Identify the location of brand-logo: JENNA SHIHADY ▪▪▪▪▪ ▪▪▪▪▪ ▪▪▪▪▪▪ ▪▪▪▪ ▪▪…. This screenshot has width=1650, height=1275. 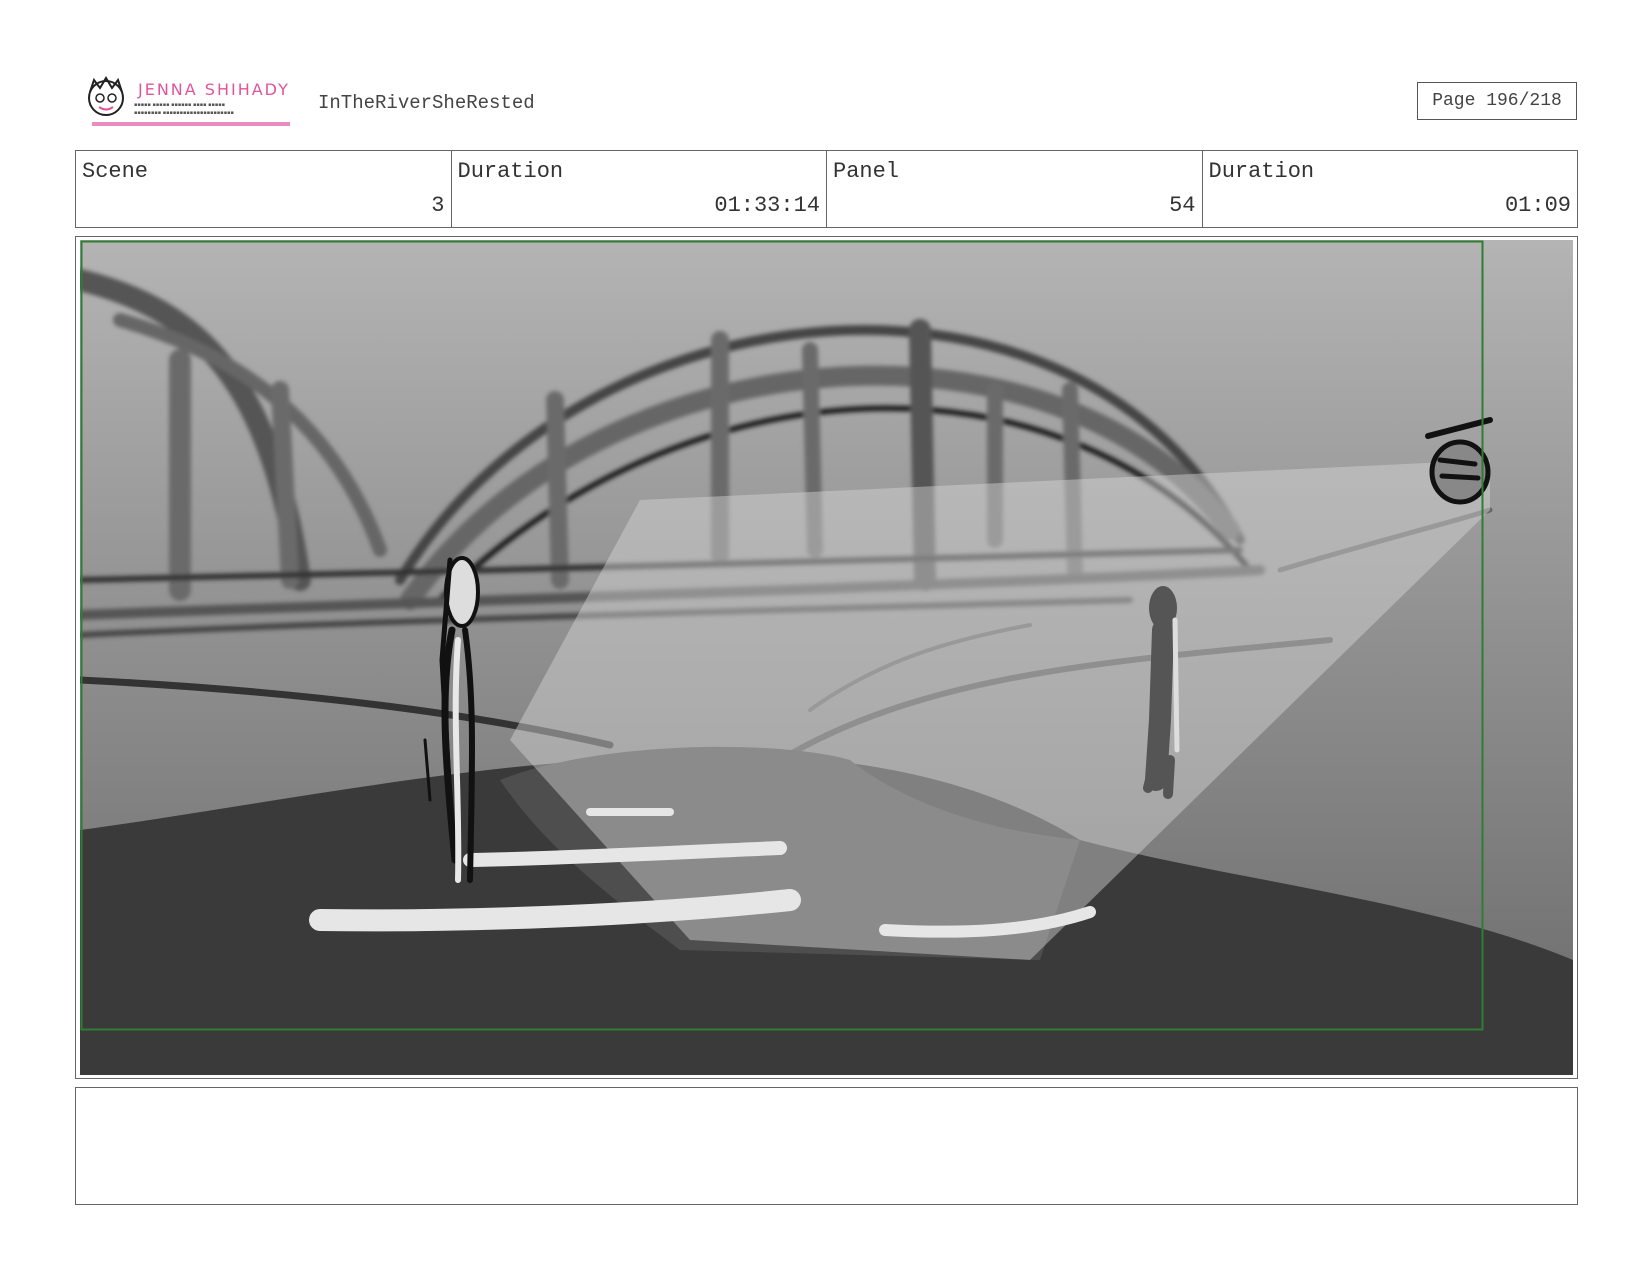
(187, 100).